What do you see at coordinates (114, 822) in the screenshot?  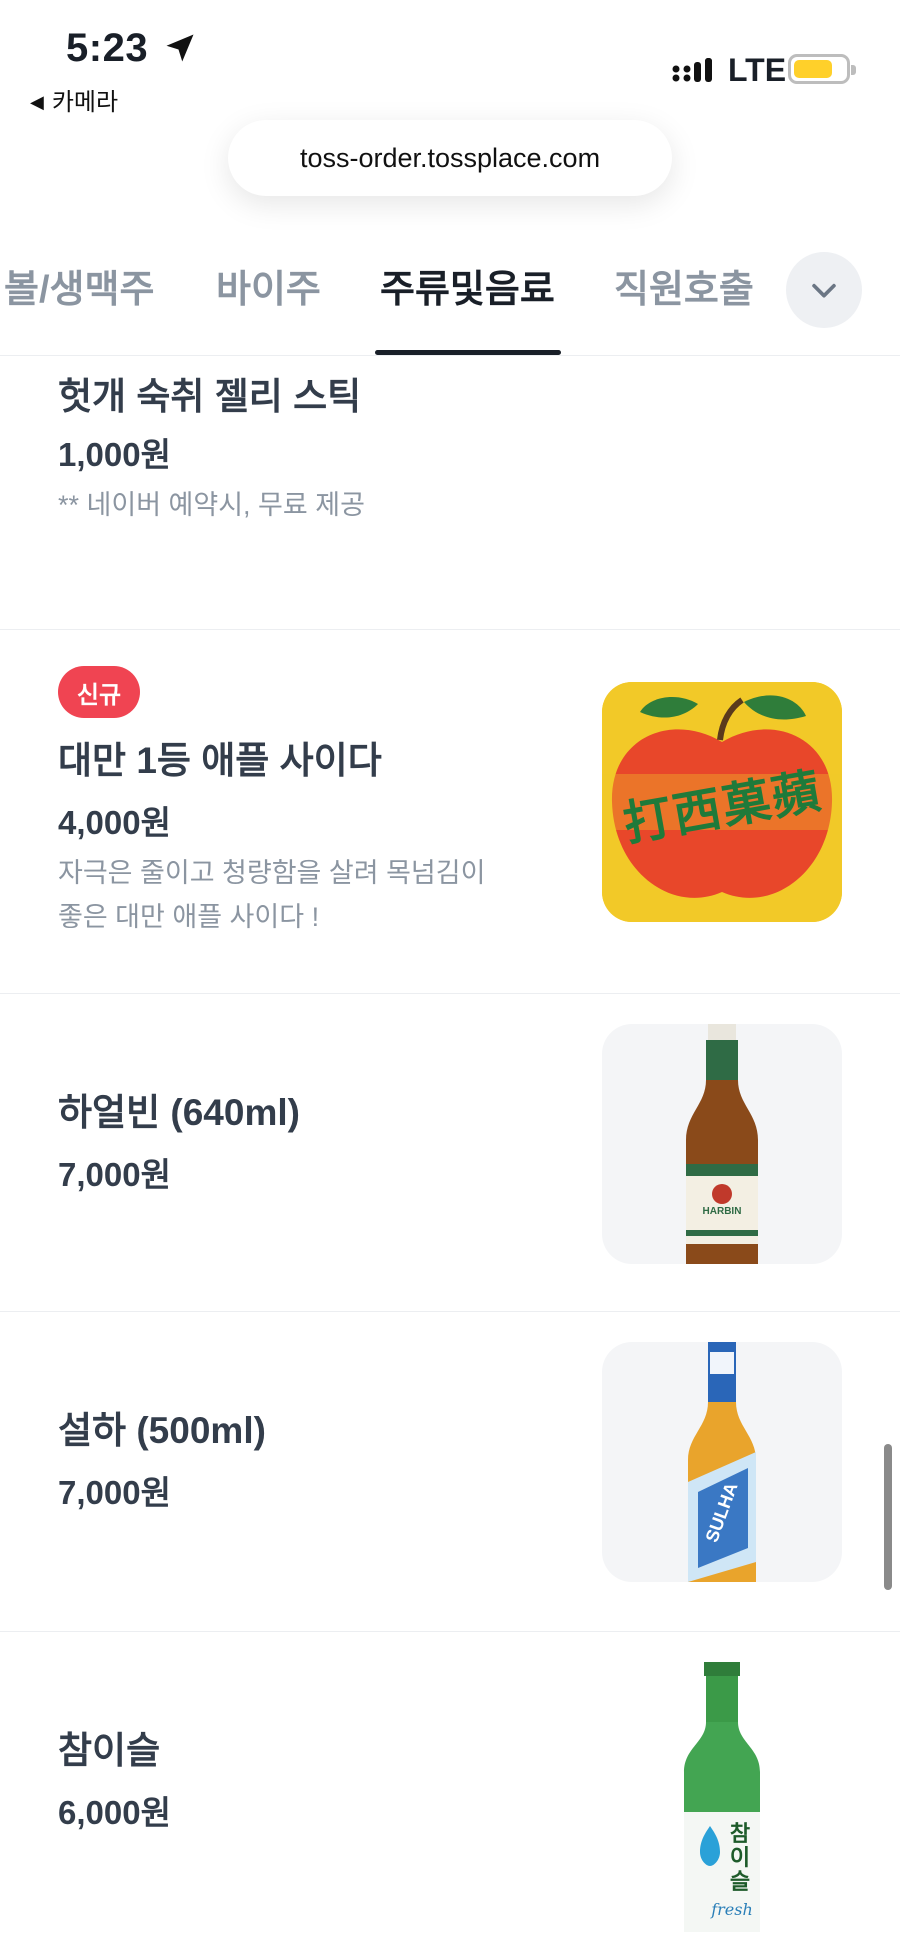 I see `menu-item-price: 4,000원` at bounding box center [114, 822].